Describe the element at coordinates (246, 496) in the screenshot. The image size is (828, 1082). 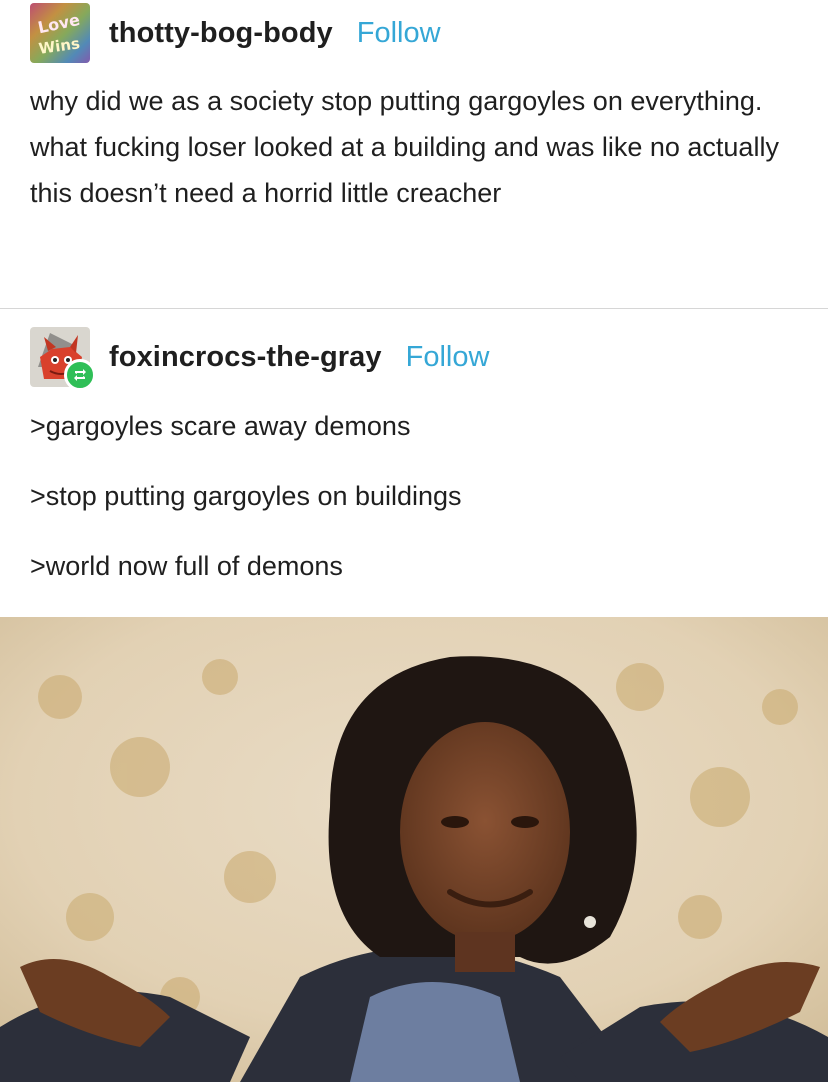
I see `greentext-line: >stop putting gargoyles on buildings` at that location.